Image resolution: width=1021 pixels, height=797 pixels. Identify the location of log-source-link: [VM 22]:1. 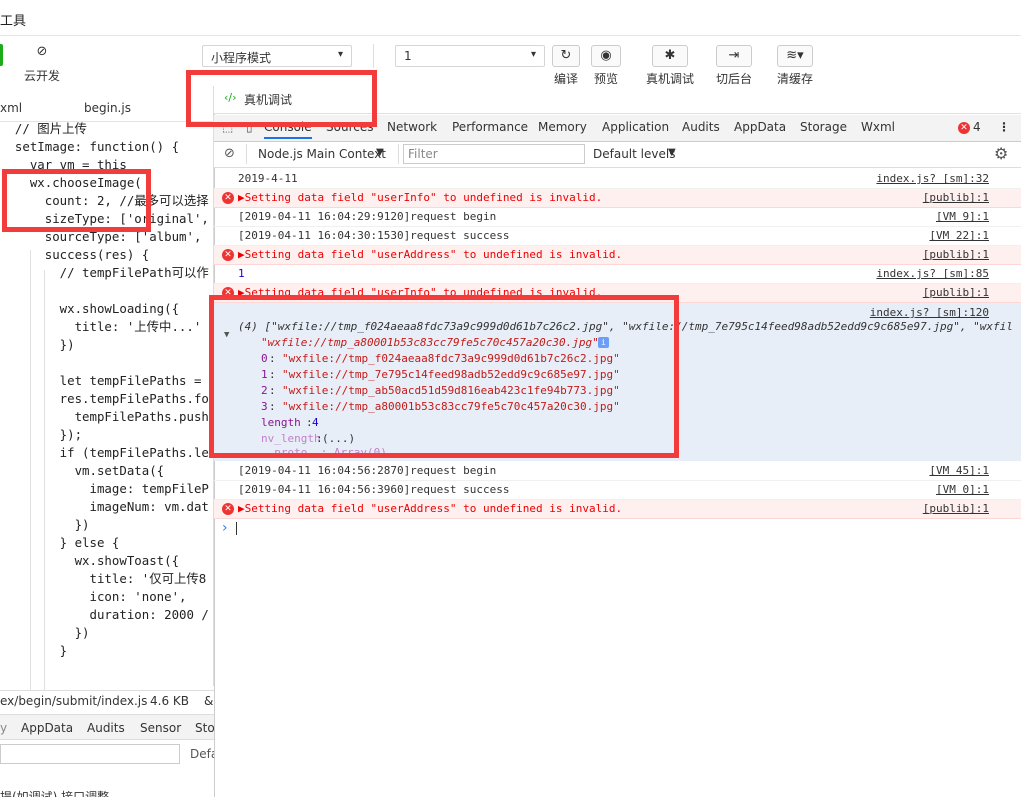
(959, 236).